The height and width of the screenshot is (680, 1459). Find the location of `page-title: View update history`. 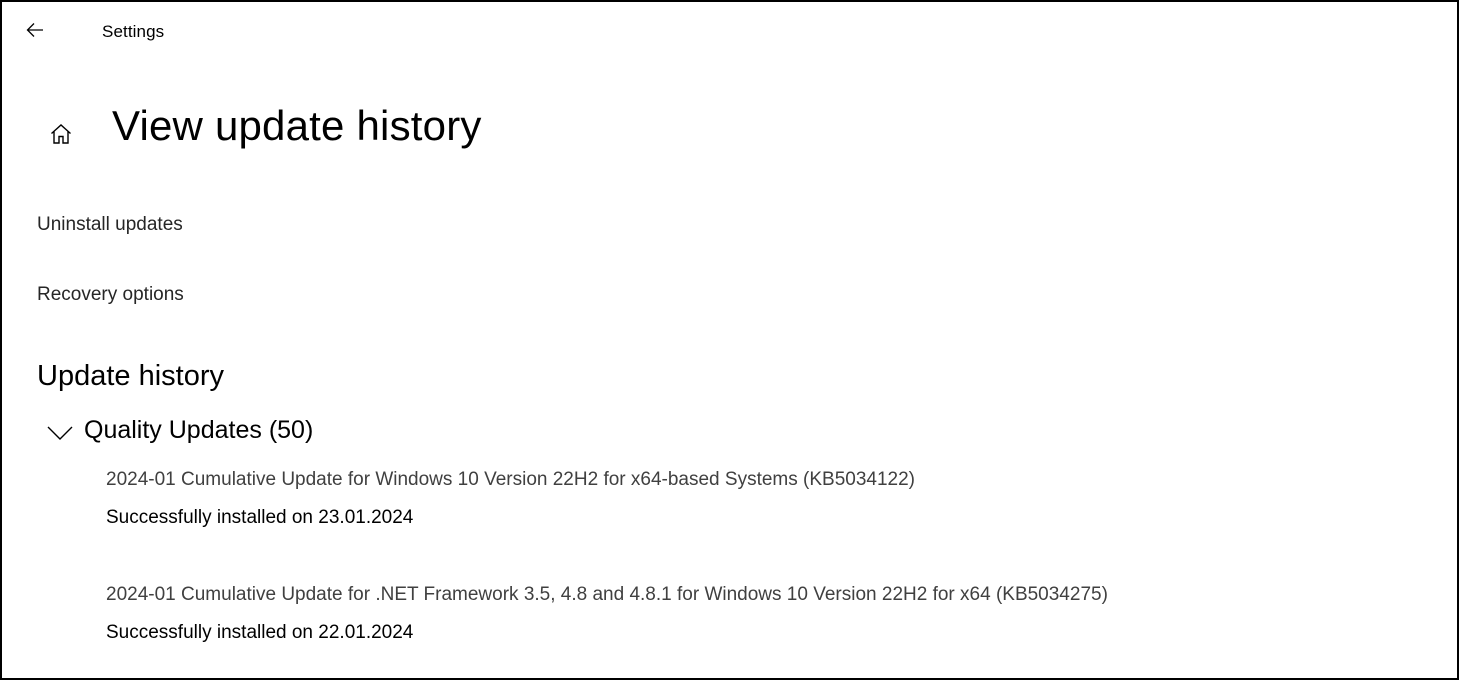

page-title: View update history is located at coordinates (297, 125).